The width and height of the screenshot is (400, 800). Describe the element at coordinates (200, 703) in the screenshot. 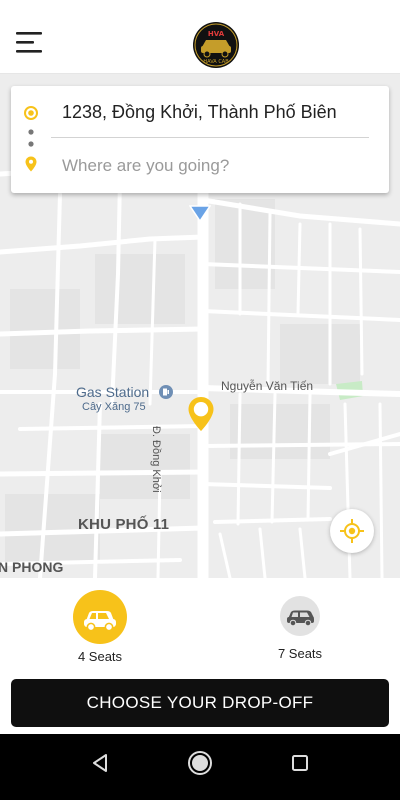

I see `choose-drop-off-button: CHOOSE YOUR DROP-OFF` at that location.